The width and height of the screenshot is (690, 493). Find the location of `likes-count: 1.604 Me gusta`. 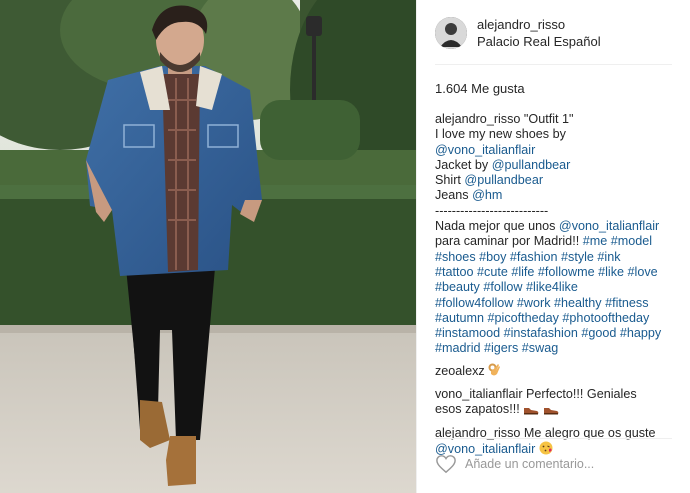

likes-count: 1.604 Me gusta is located at coordinates (480, 88).